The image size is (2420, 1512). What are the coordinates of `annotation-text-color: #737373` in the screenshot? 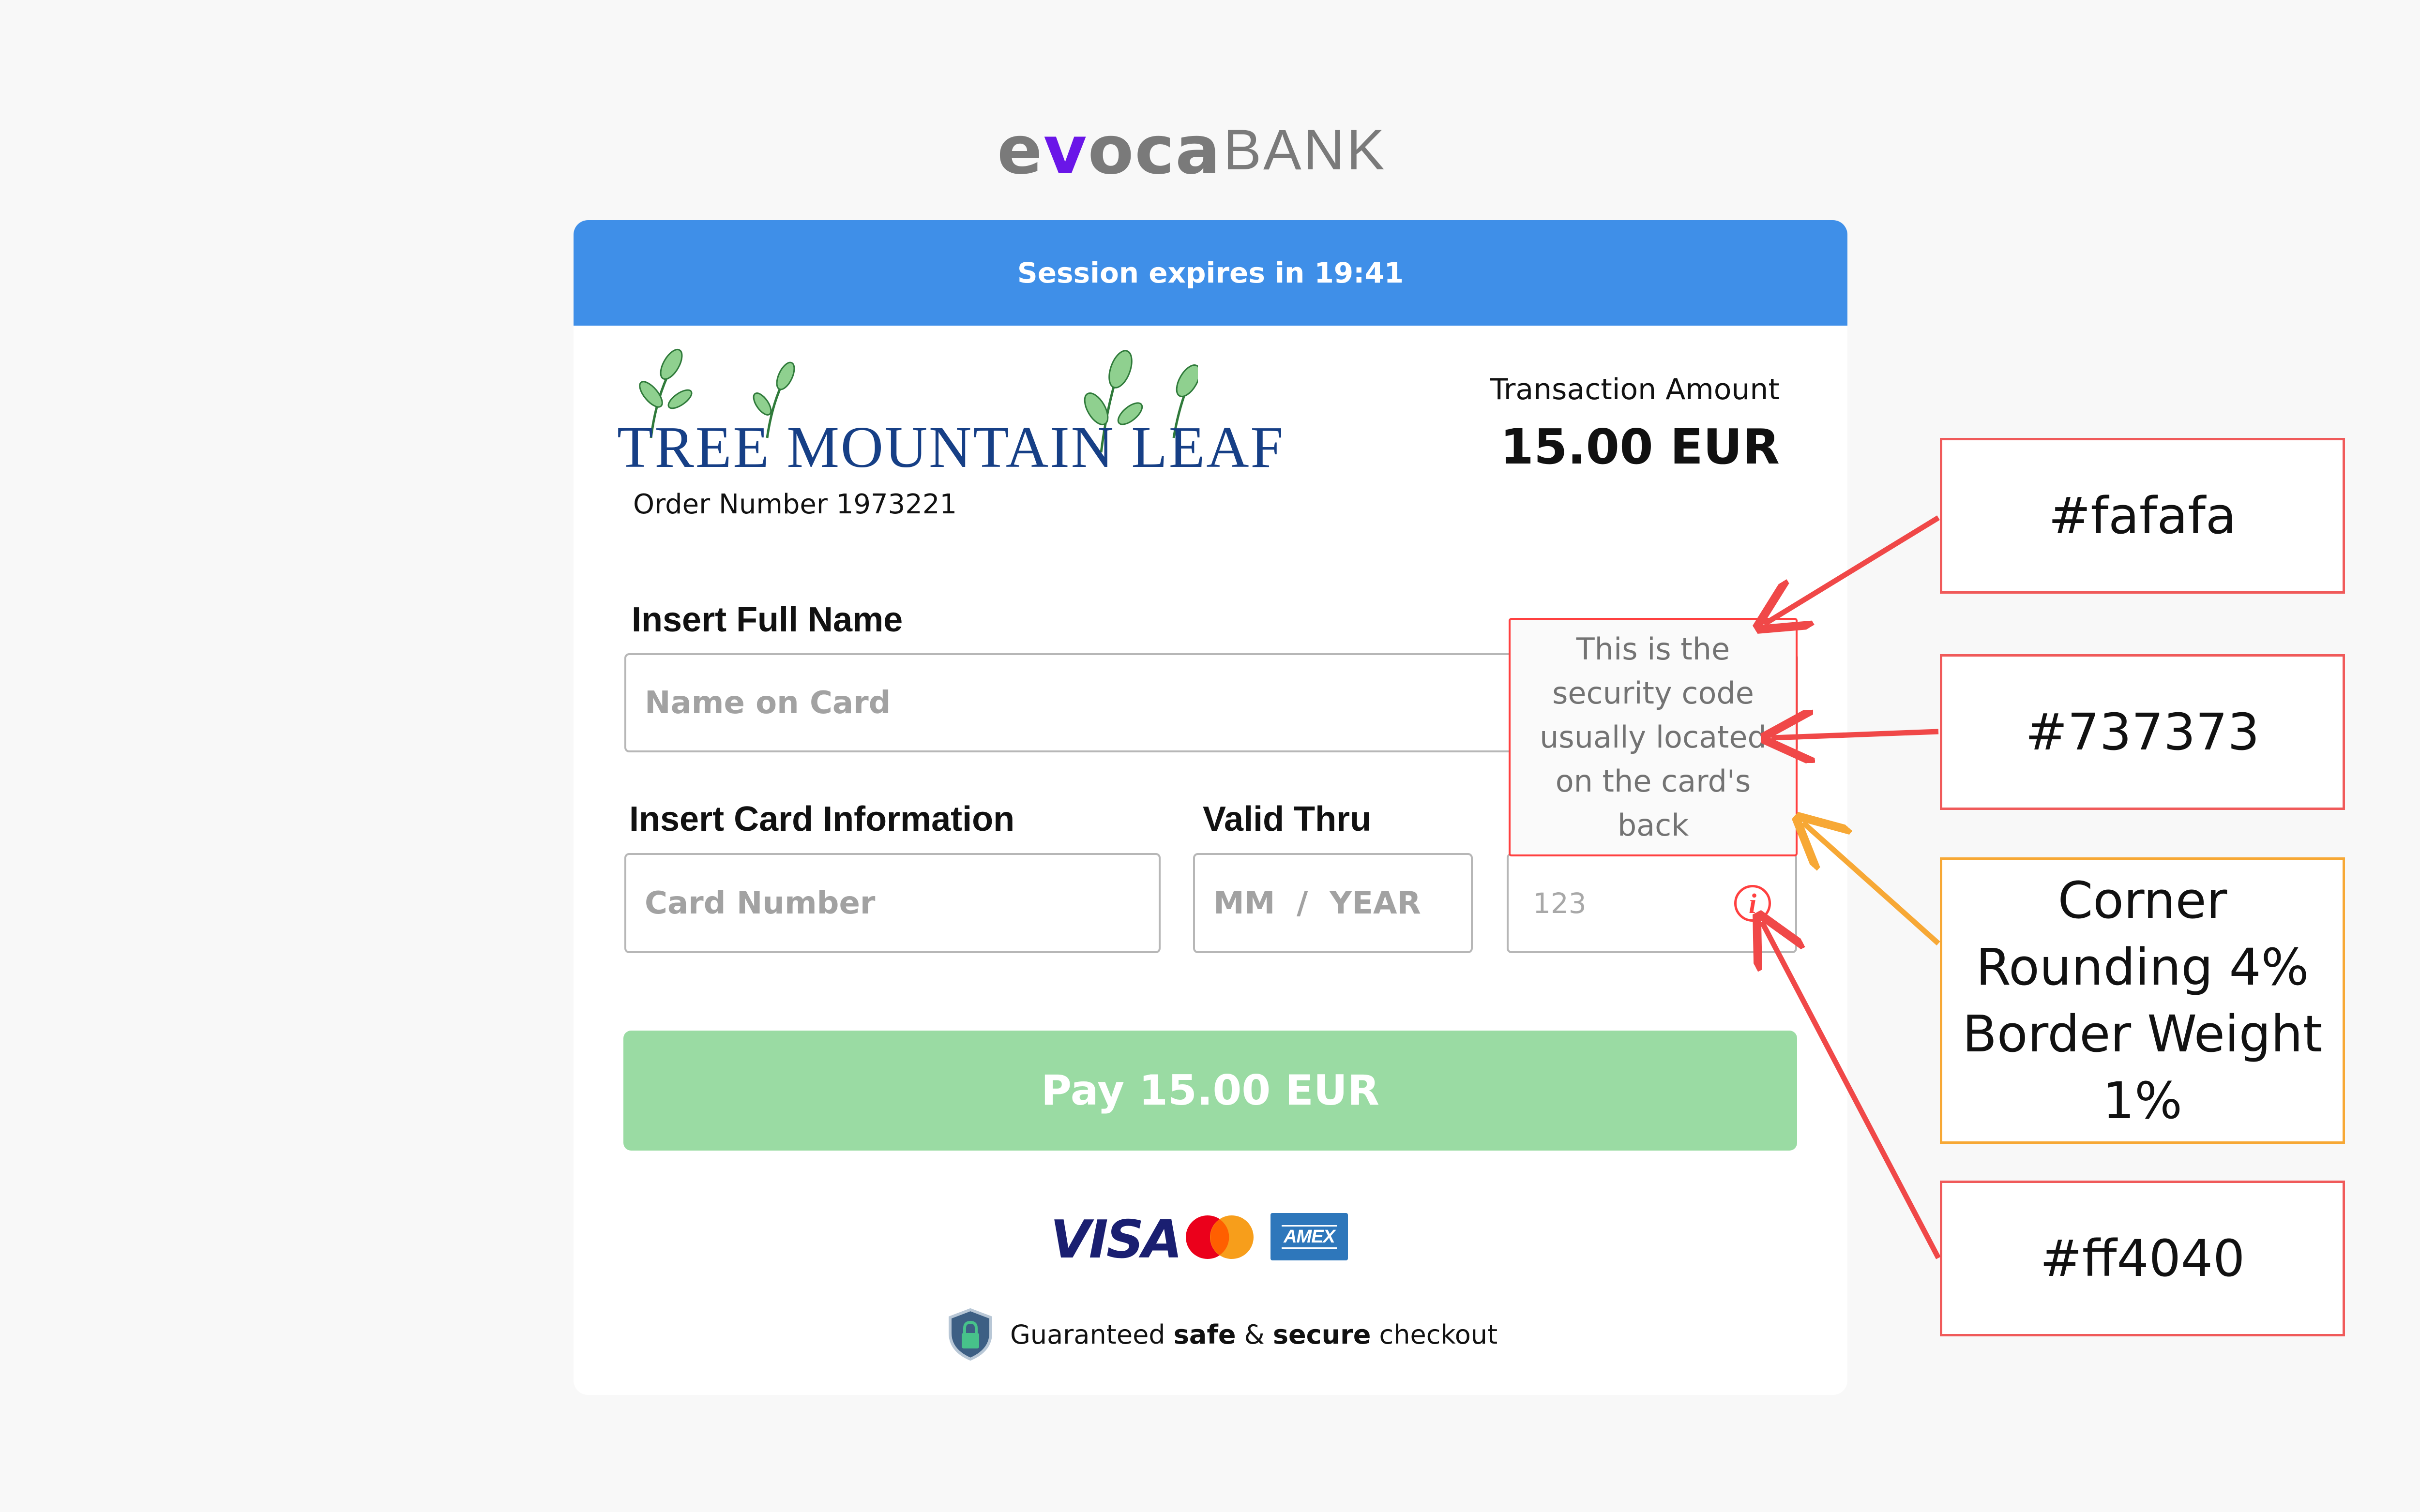 It's located at (2142, 732).